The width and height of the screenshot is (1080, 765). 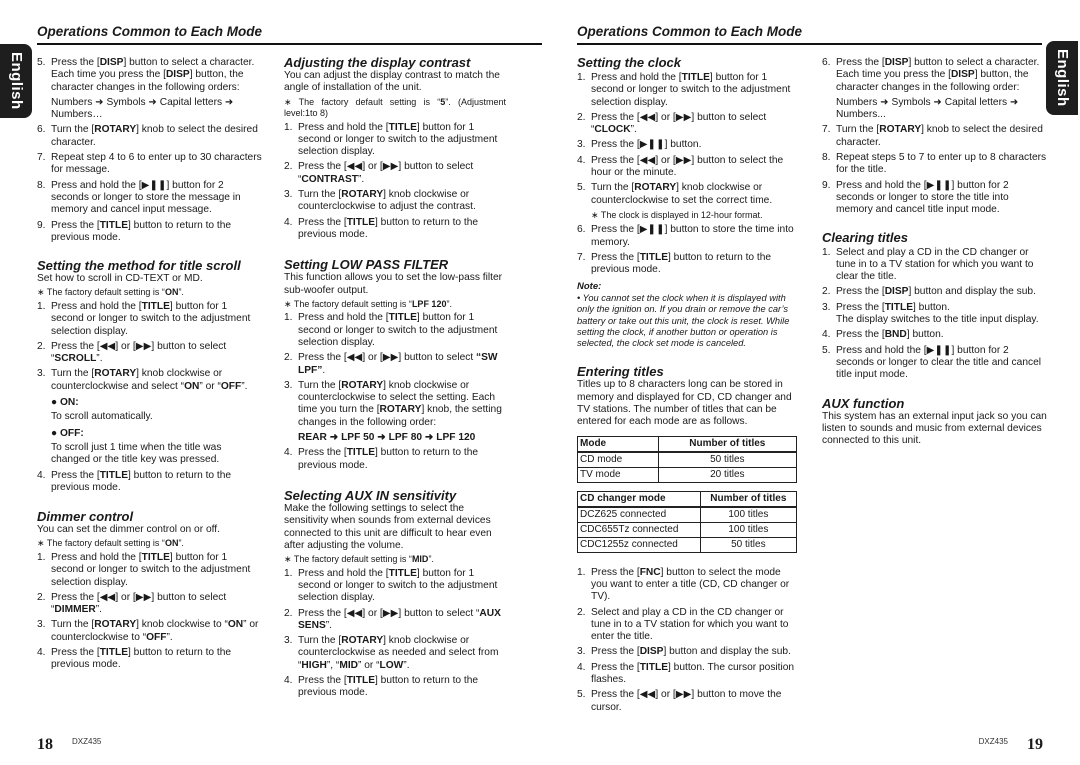 I want to click on section-title-aux-sens: Selecting AUX IN sensitivity, so click(x=370, y=495).